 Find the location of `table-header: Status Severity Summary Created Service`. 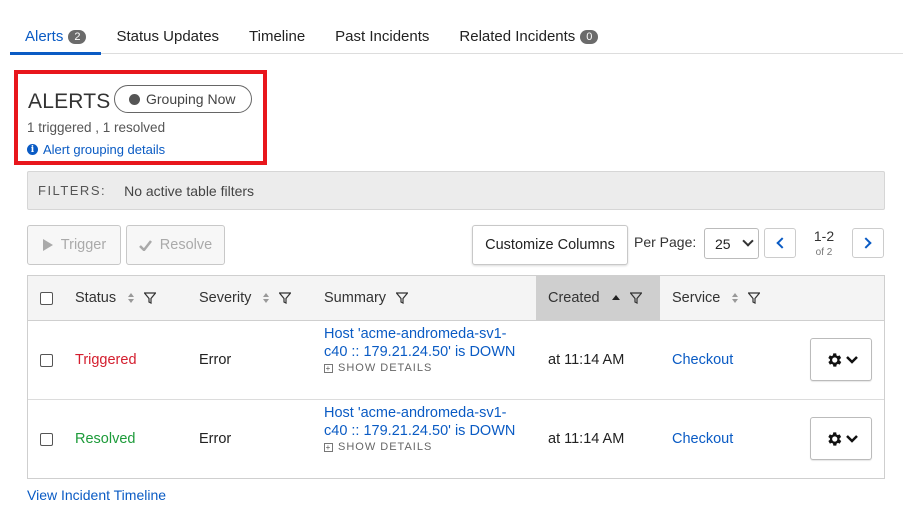

table-header: Status Severity Summary Created Service is located at coordinates (456, 298).